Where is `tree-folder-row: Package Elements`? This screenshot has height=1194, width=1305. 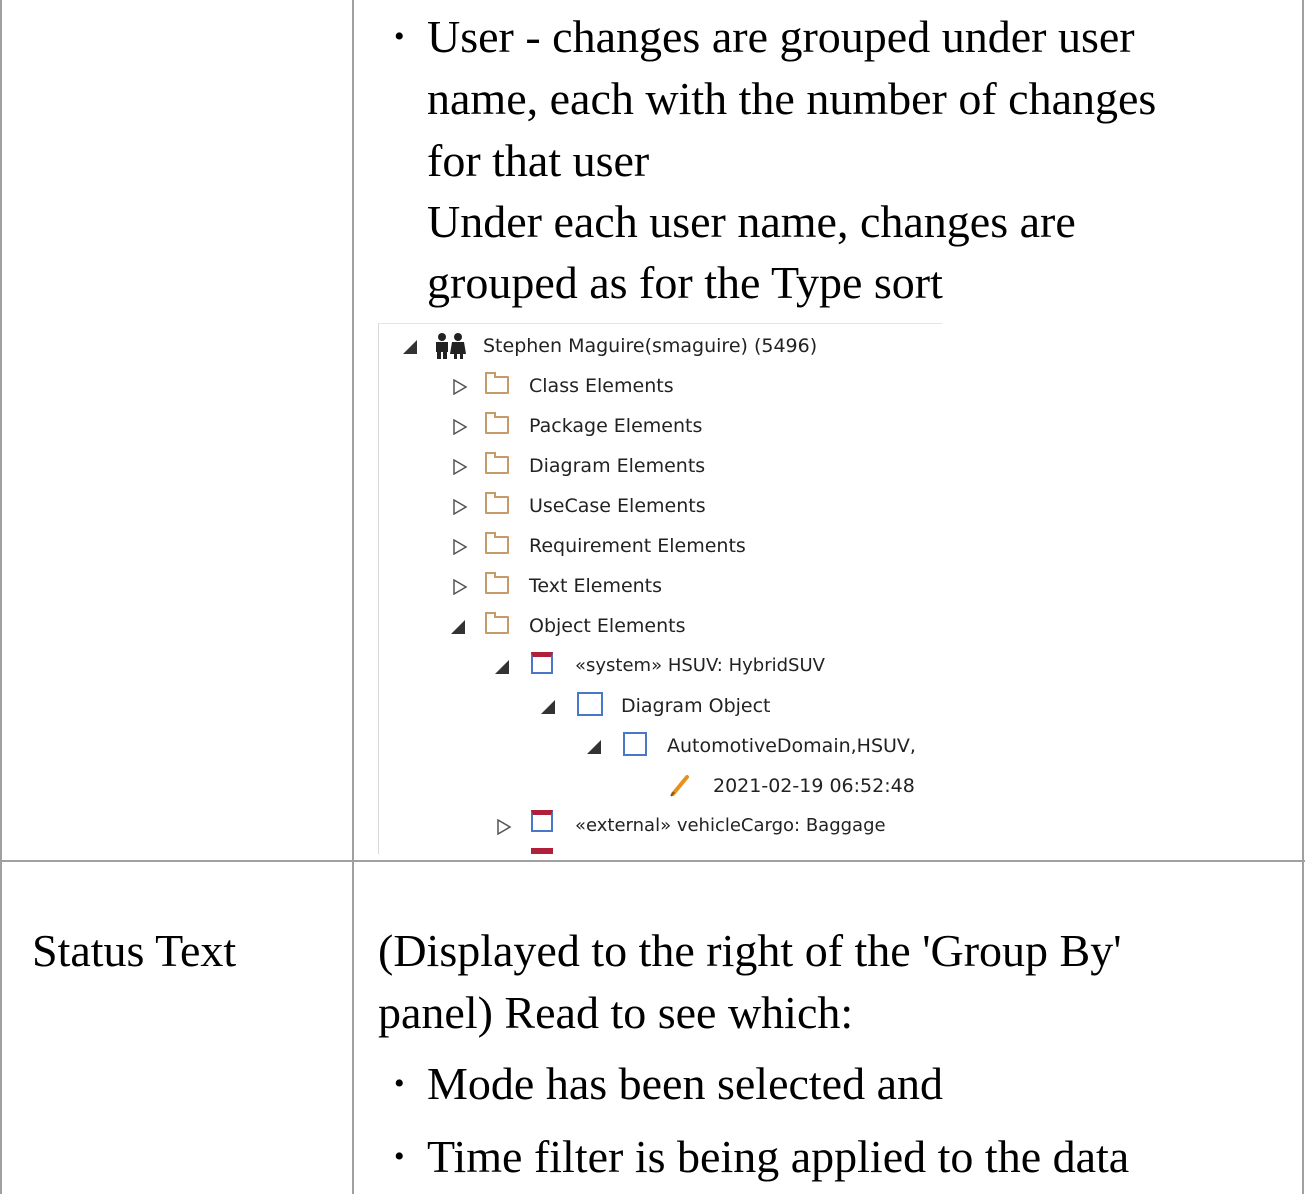 tree-folder-row: Package Elements is located at coordinates (659, 426).